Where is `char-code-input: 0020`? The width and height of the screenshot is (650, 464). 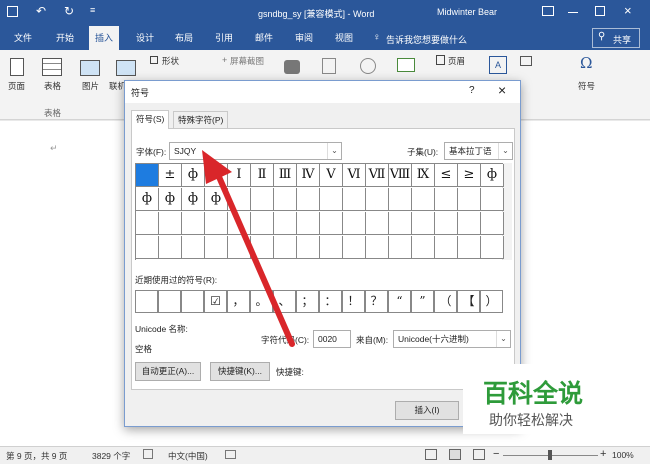 char-code-input: 0020 is located at coordinates (332, 339).